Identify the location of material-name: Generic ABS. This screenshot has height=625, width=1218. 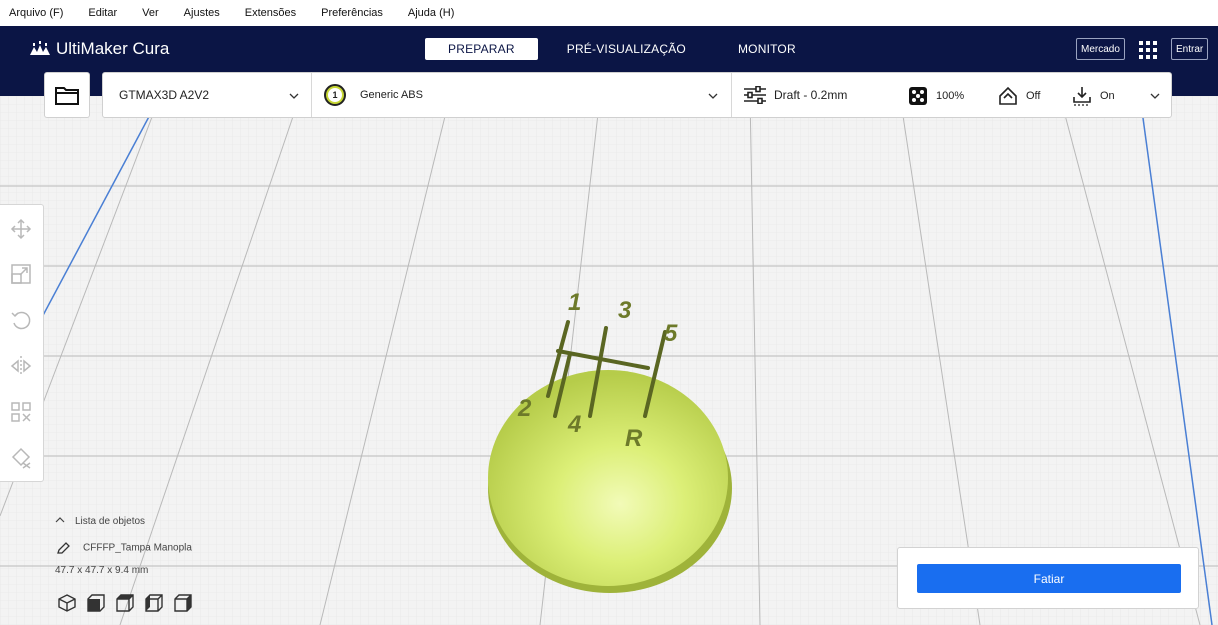
(391, 95).